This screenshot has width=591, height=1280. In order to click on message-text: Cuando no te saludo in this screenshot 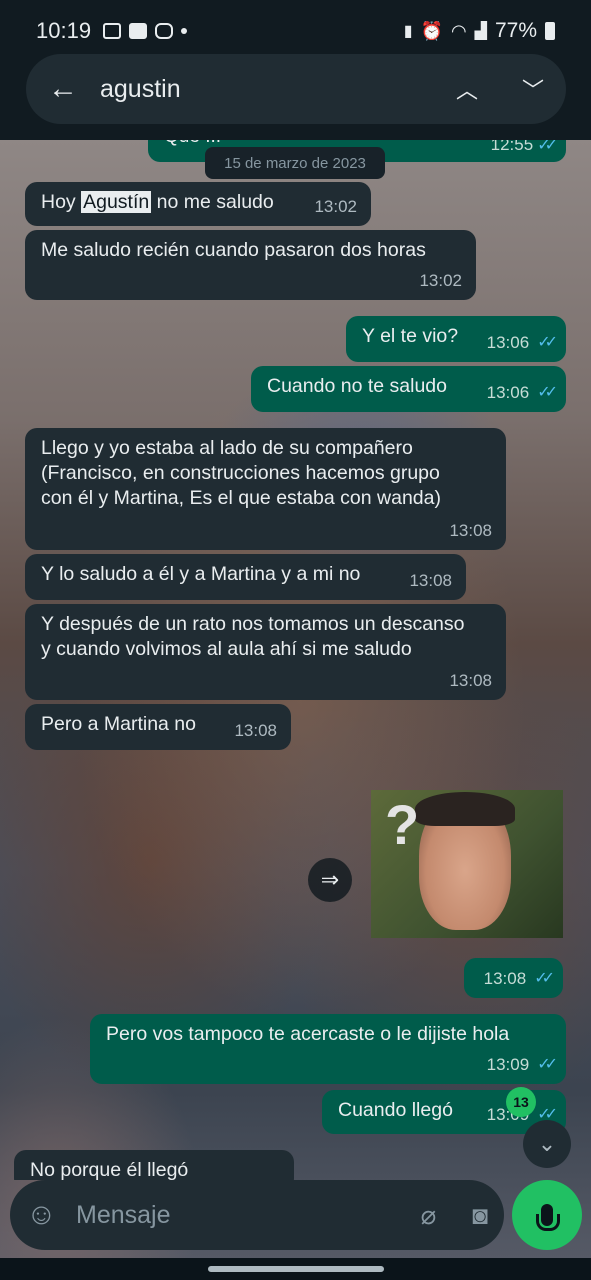, I will do `click(357, 386)`.